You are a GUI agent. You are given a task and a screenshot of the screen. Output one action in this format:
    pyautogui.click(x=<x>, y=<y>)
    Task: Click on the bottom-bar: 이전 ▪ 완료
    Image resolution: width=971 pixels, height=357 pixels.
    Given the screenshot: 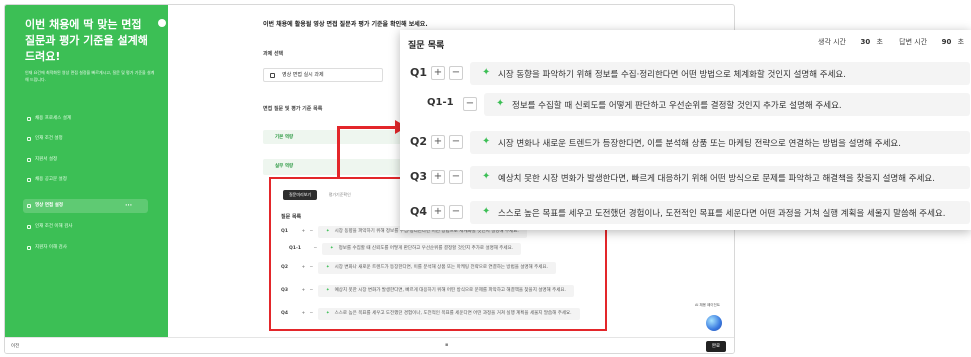 What is the action you would take?
    pyautogui.click(x=369, y=345)
    